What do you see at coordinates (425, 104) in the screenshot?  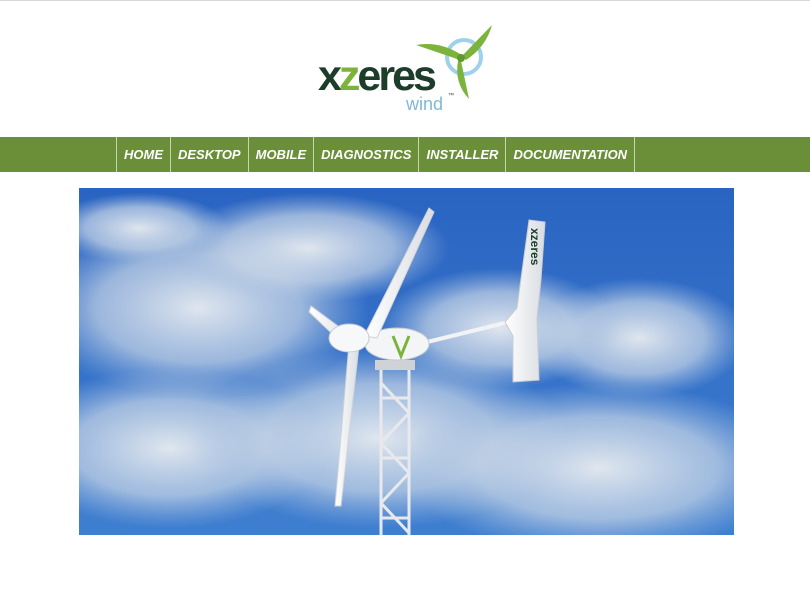 I see `logo-subtitle: wind` at bounding box center [425, 104].